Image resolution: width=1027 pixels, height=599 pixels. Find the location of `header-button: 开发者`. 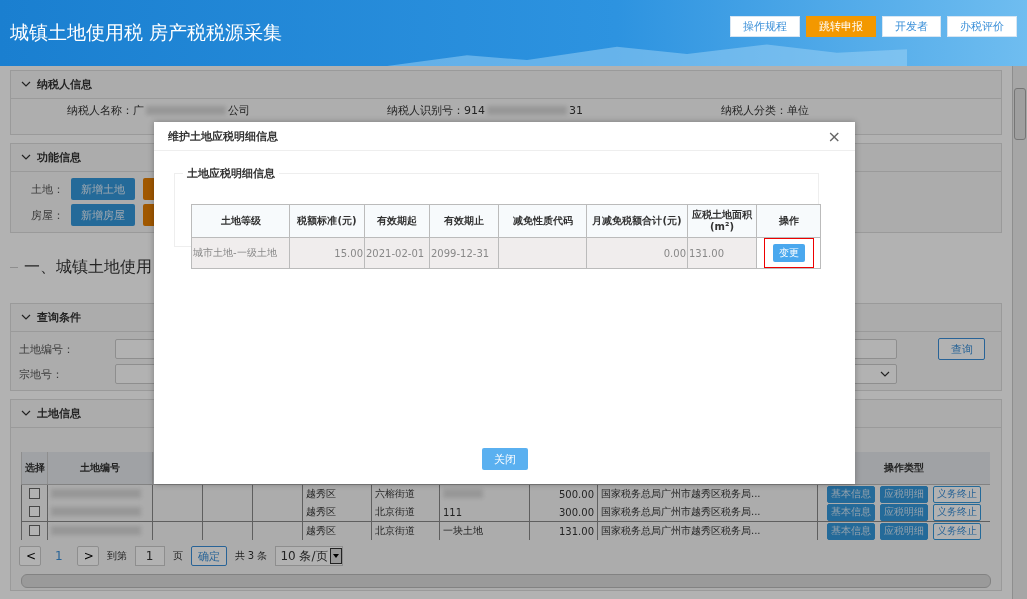

header-button: 开发者 is located at coordinates (911, 26).